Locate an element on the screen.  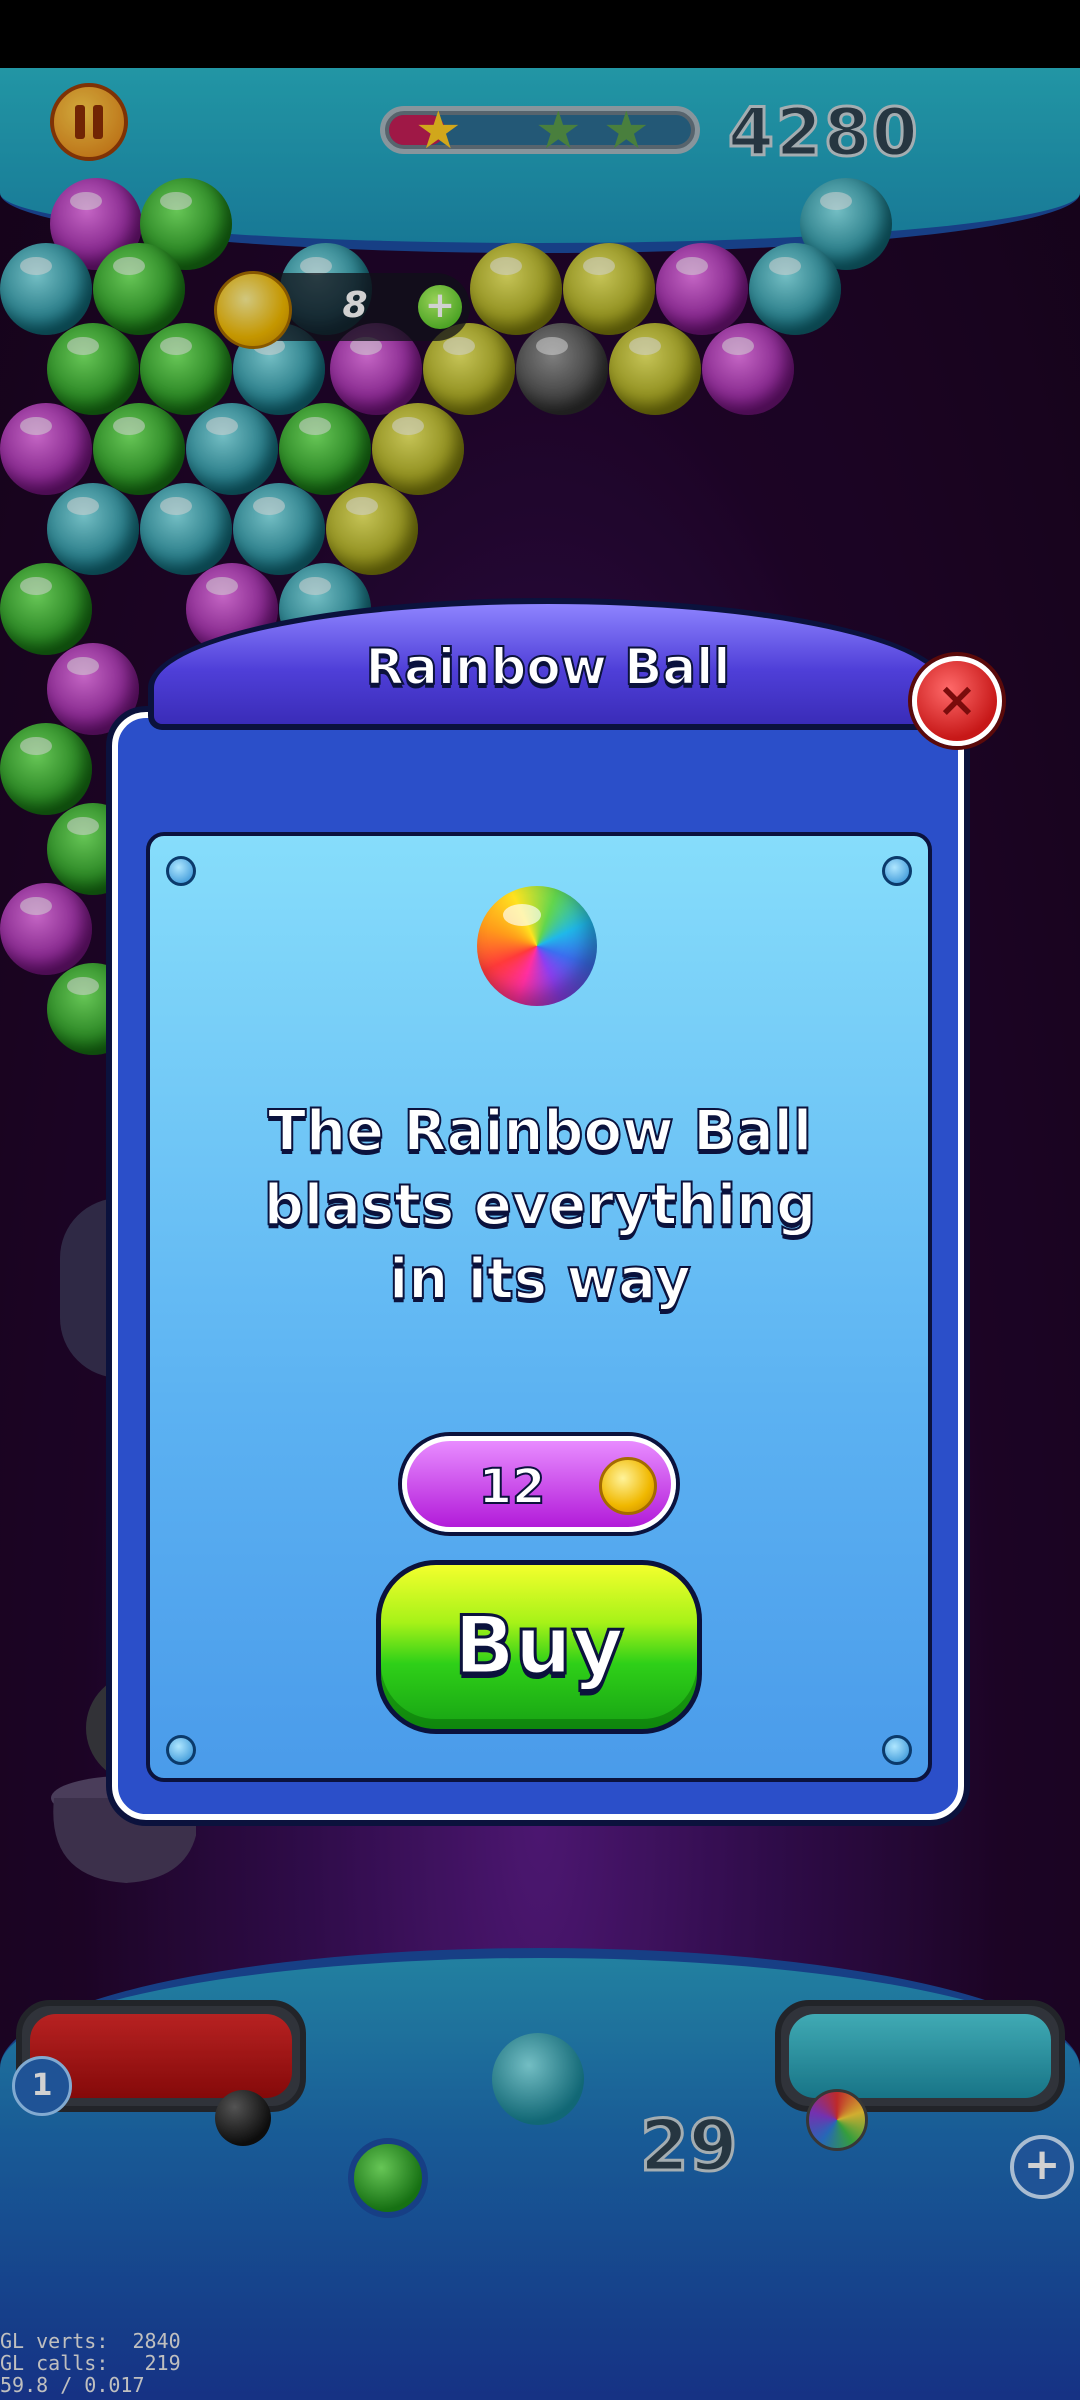
rainbow-ball-icon is located at coordinates (537, 946).